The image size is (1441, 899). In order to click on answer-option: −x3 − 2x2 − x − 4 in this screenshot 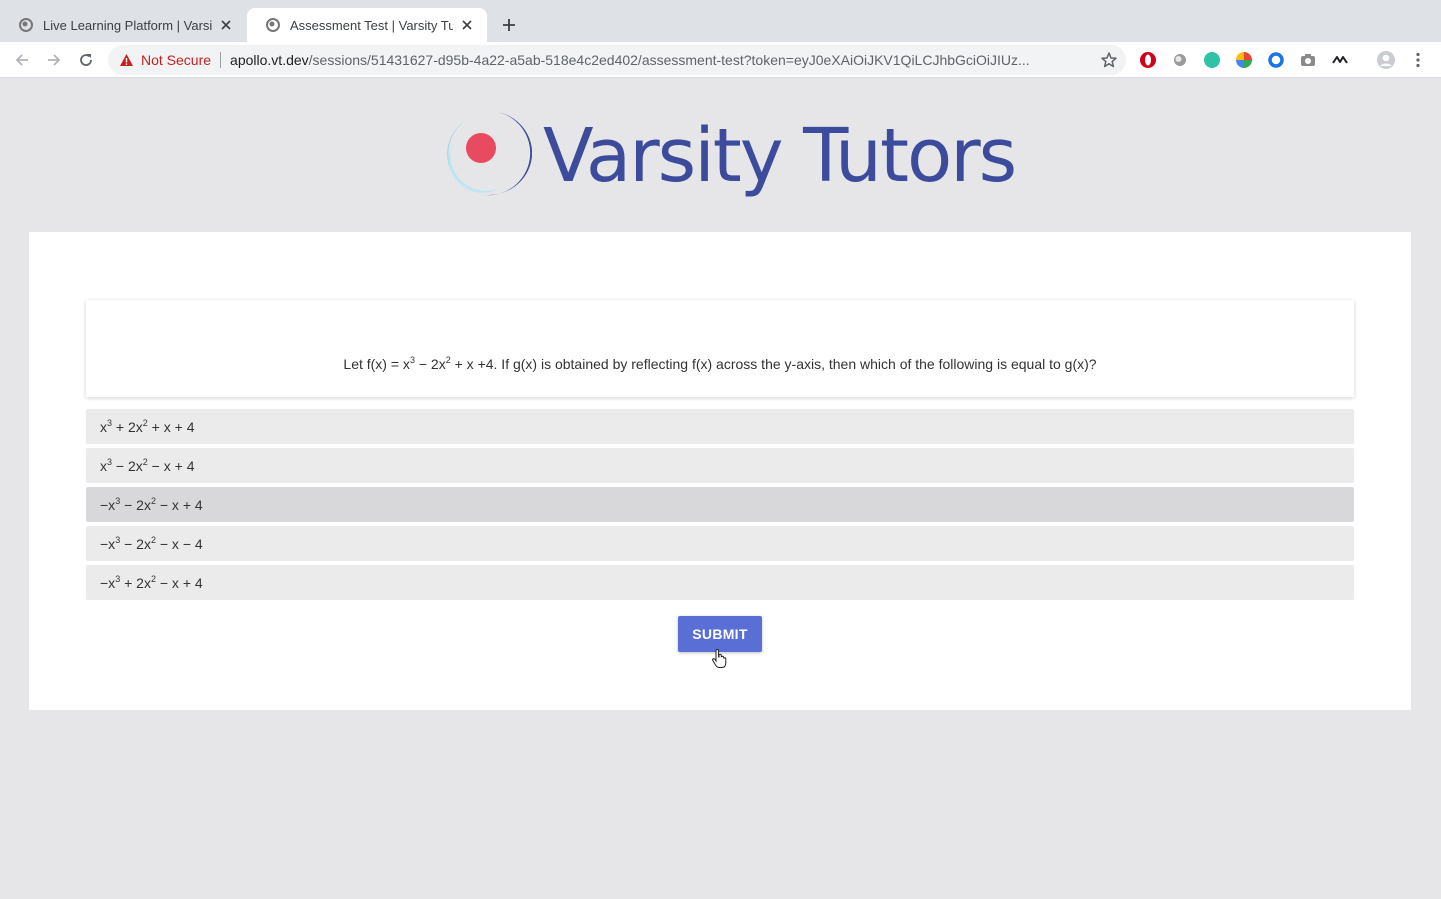, I will do `click(720, 543)`.